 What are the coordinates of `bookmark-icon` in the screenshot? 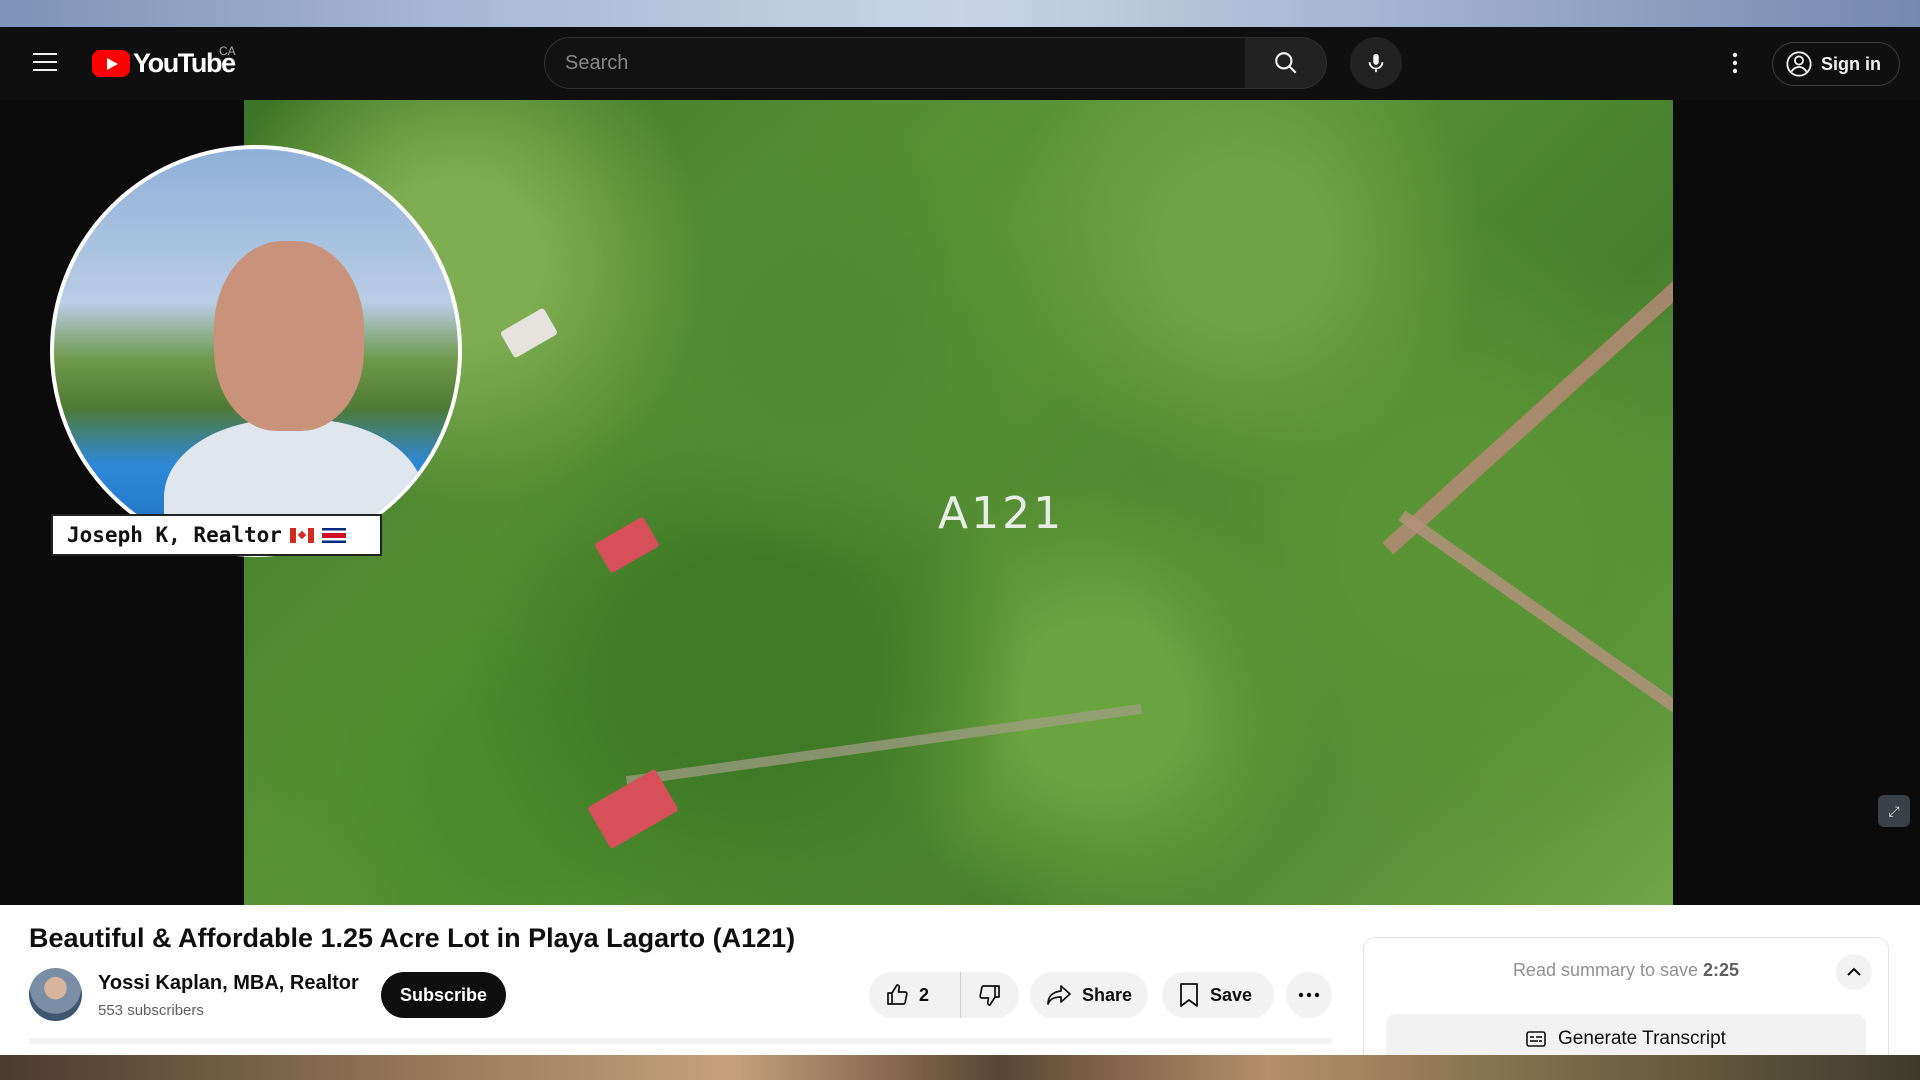 It's located at (1189, 995).